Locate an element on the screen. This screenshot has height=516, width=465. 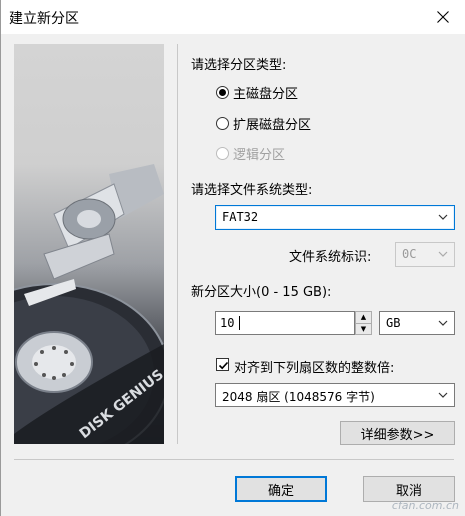
partition-size-spinner: ▲ ▼ is located at coordinates (363, 323).